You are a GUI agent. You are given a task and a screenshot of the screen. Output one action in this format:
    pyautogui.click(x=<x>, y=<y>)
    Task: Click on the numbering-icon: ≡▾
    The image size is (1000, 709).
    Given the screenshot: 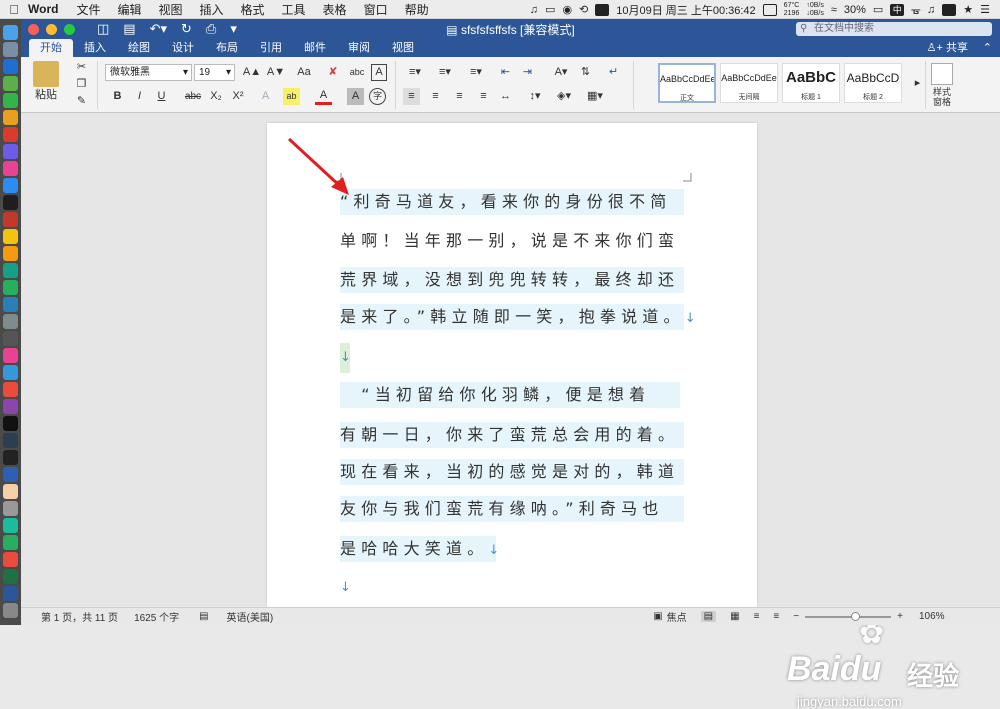 What is the action you would take?
    pyautogui.click(x=445, y=72)
    